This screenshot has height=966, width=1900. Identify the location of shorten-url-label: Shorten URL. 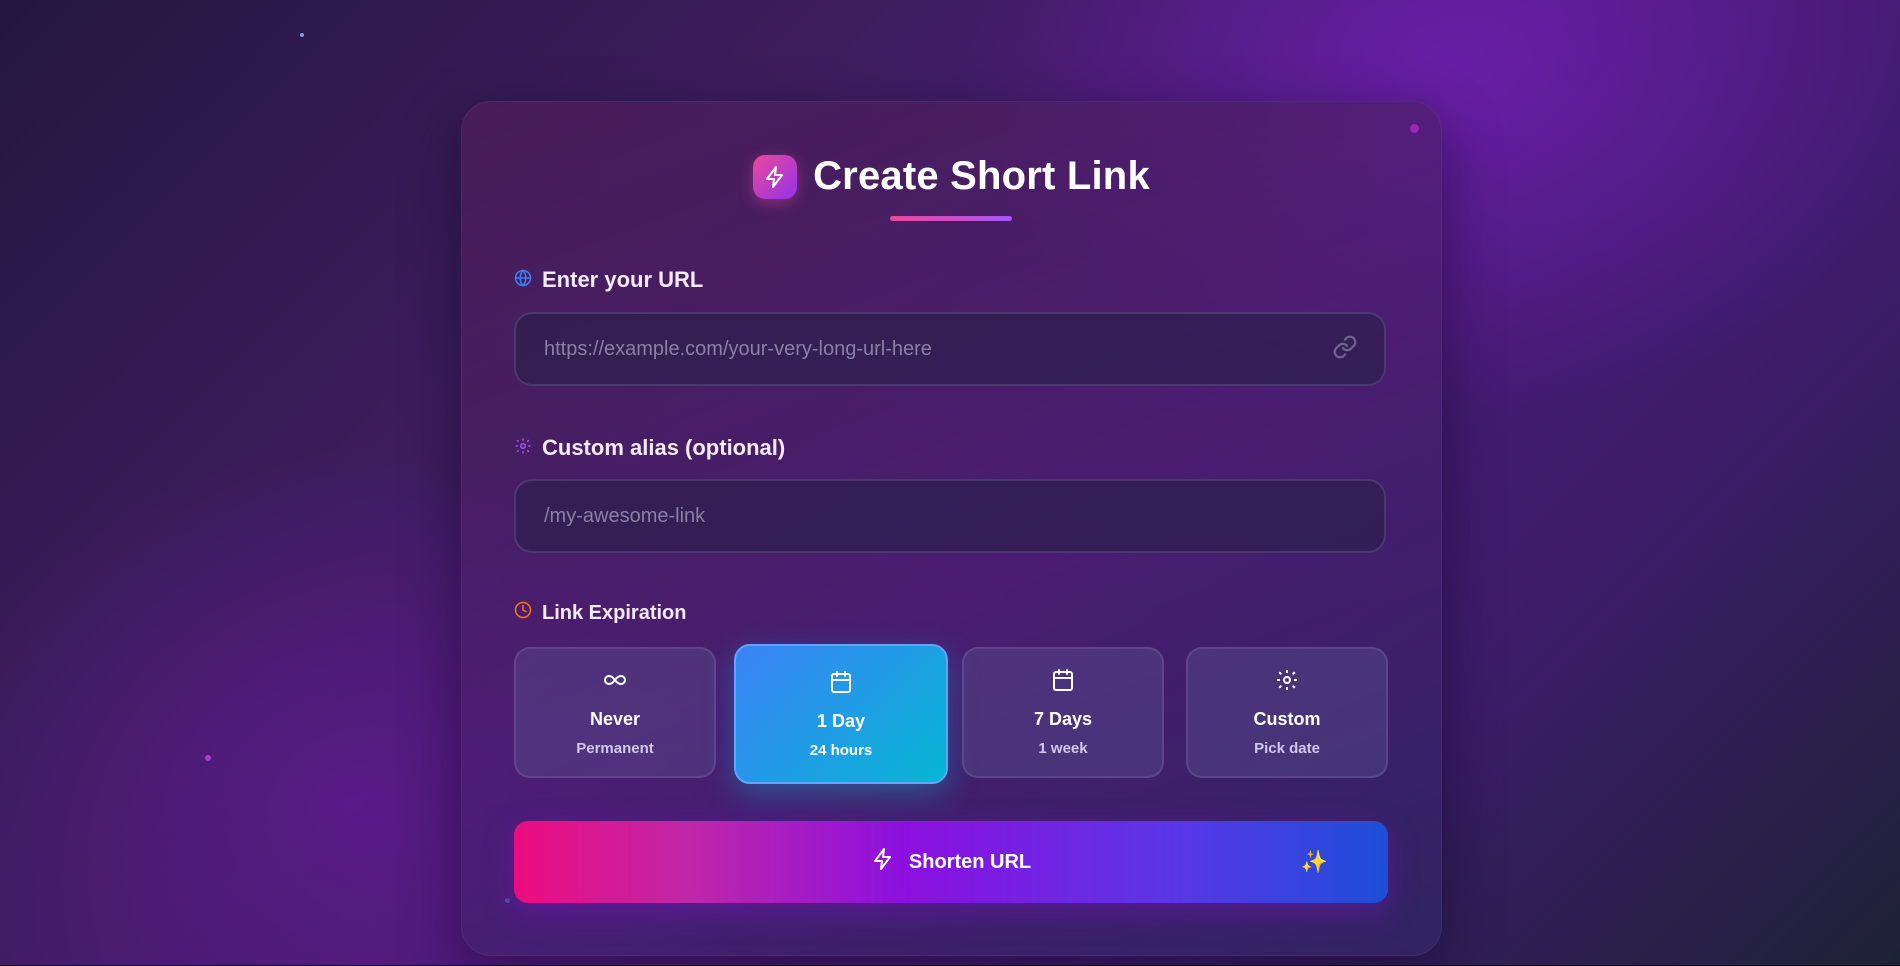
(970, 861).